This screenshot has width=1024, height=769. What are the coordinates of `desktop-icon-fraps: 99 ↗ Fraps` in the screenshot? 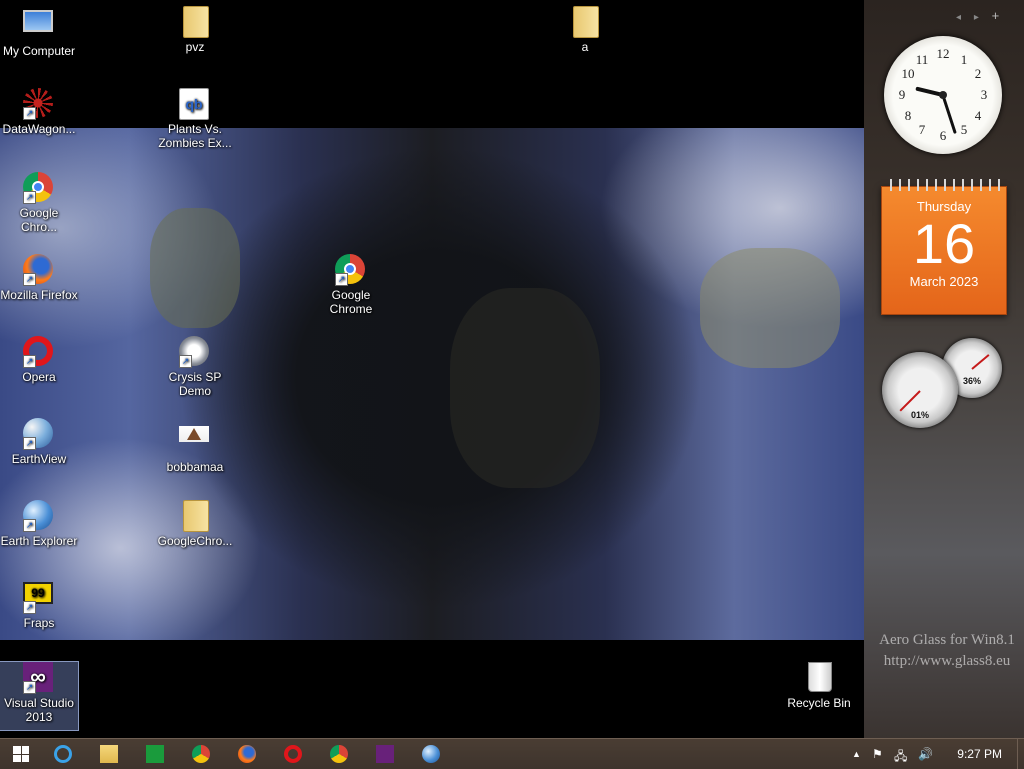 It's located at (39, 606).